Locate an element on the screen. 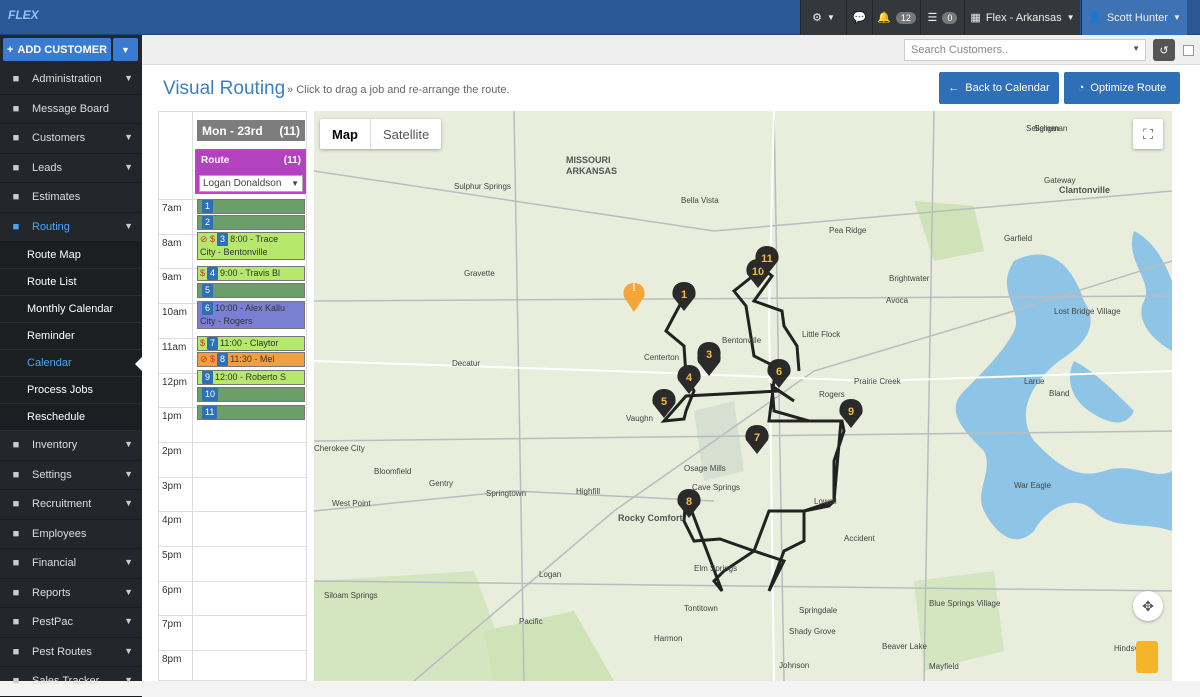  back-to-calendar-button: ← Back to Calendar is located at coordinates (999, 88).